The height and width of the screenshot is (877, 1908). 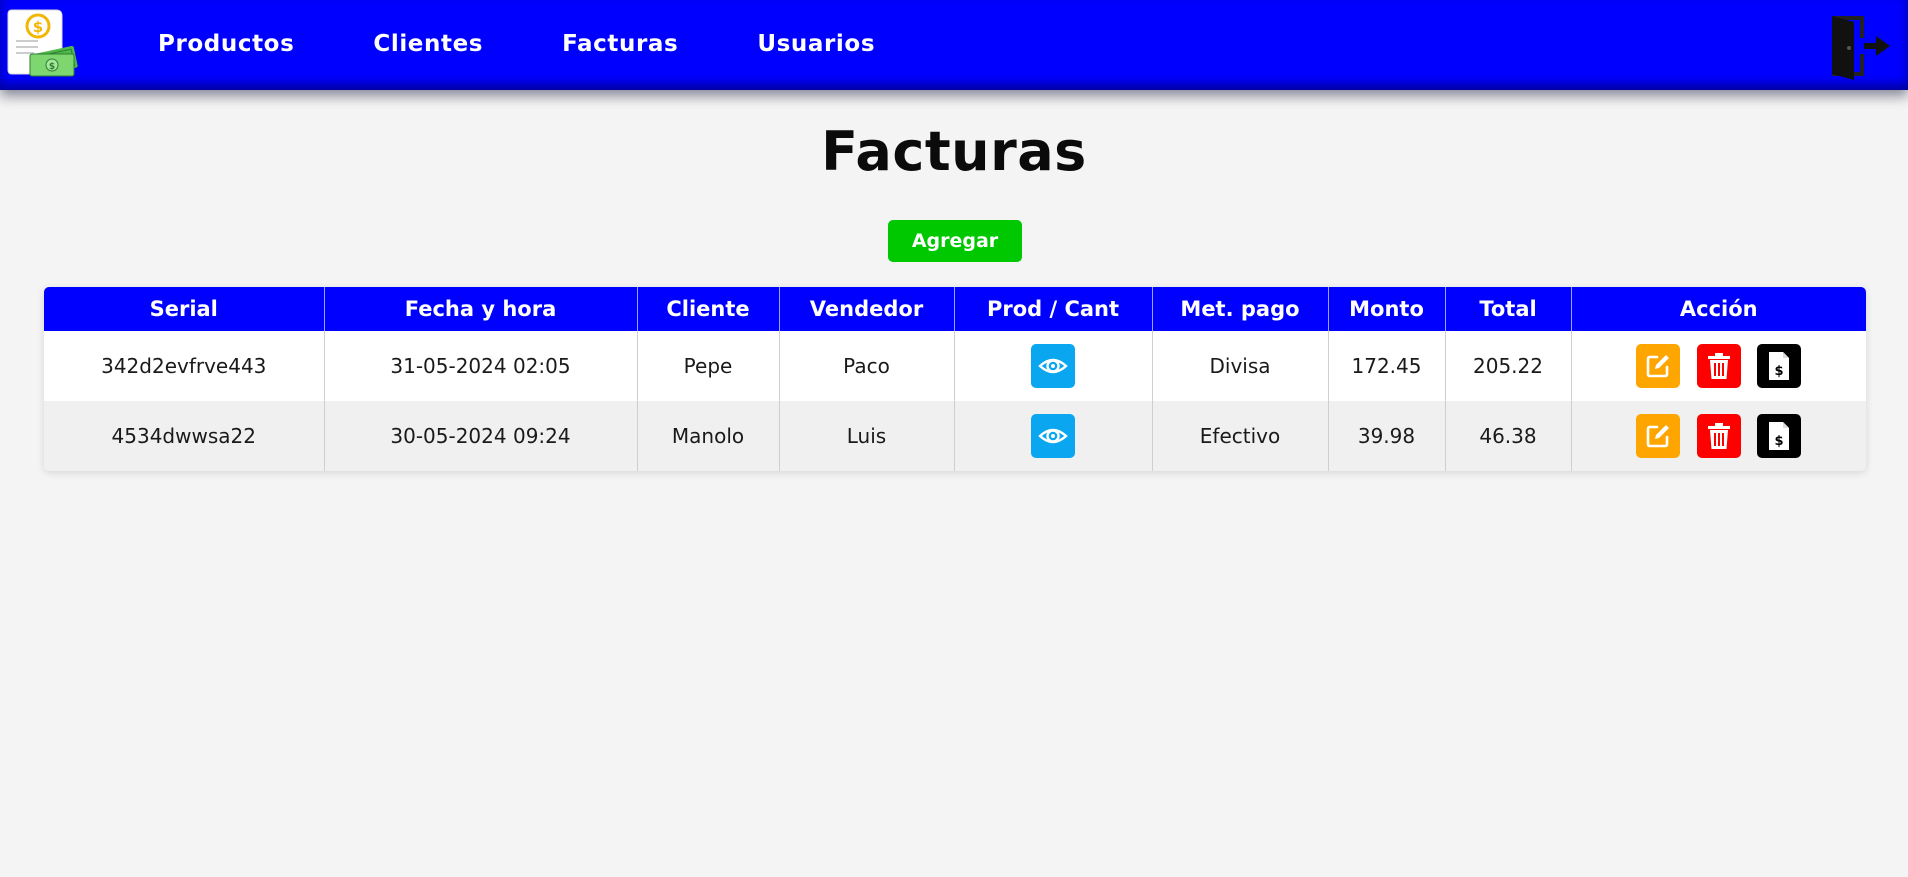 What do you see at coordinates (481, 436) in the screenshot?
I see `cell-datetime: 30-05-2024 09:24` at bounding box center [481, 436].